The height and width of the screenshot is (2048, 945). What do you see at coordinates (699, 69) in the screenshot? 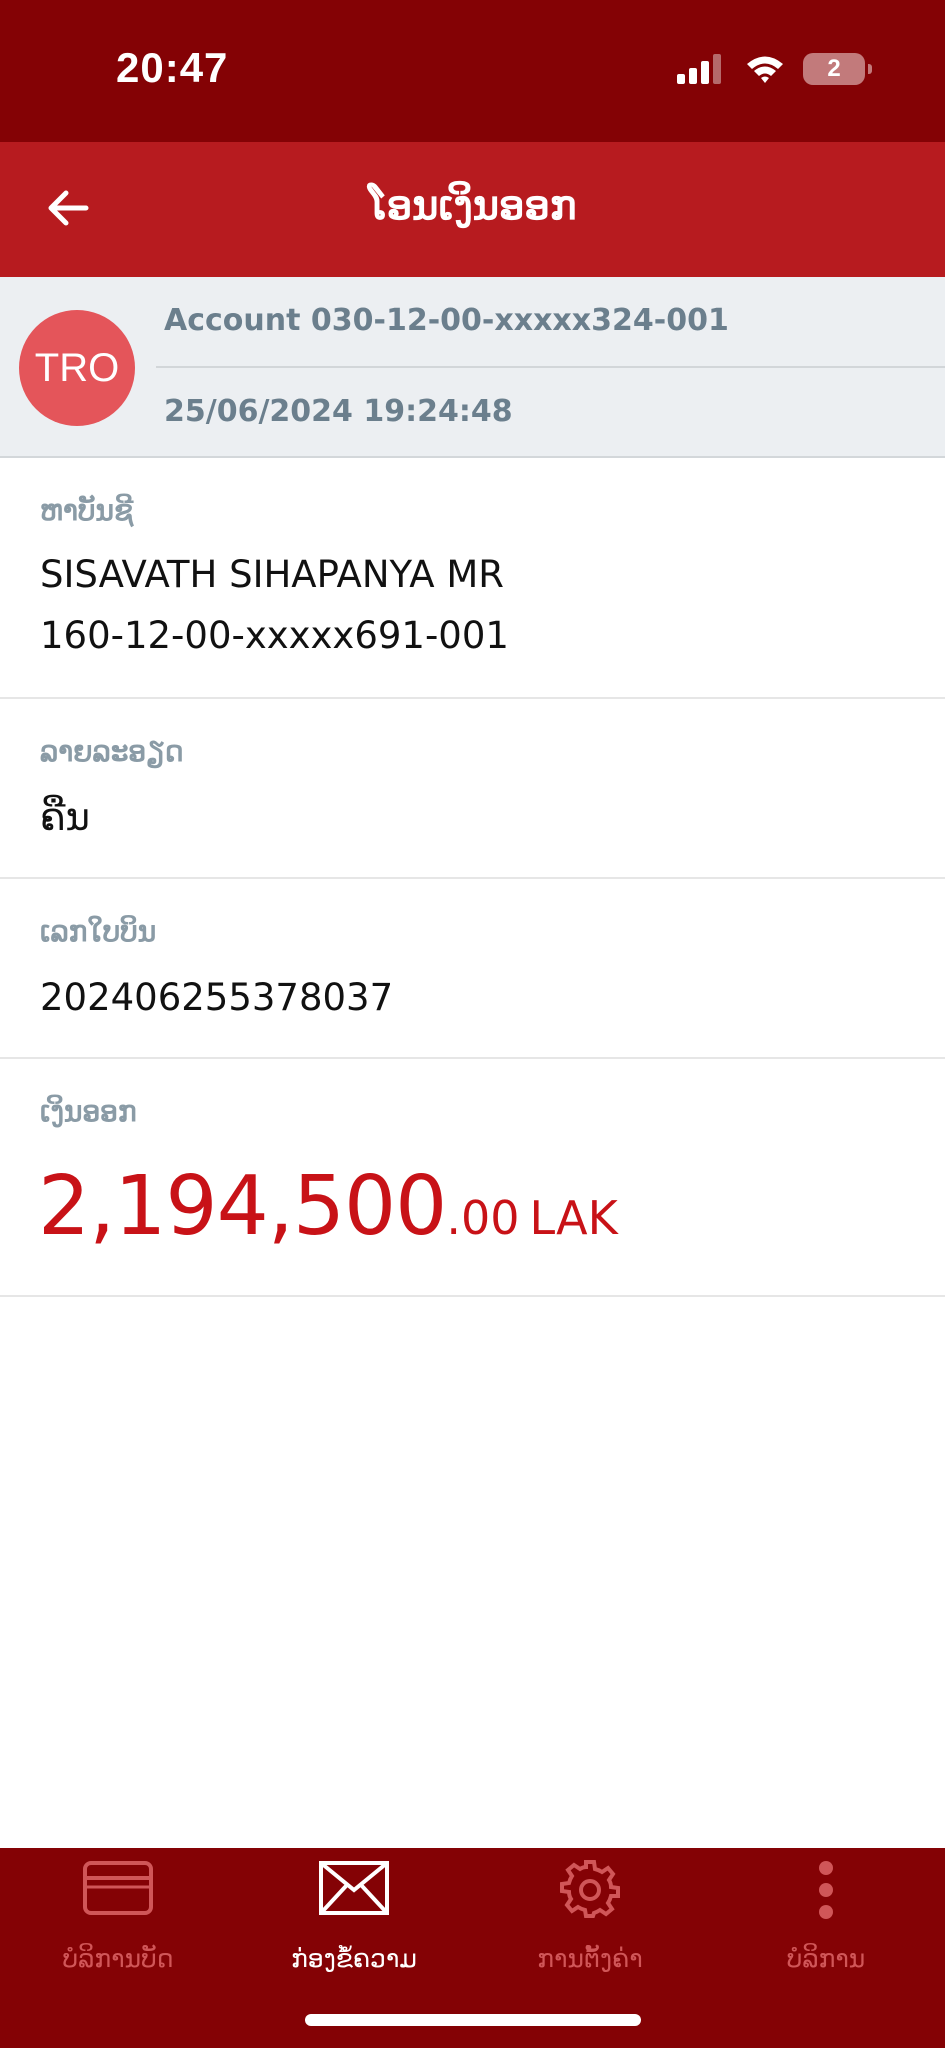
I see `signal-icon` at bounding box center [699, 69].